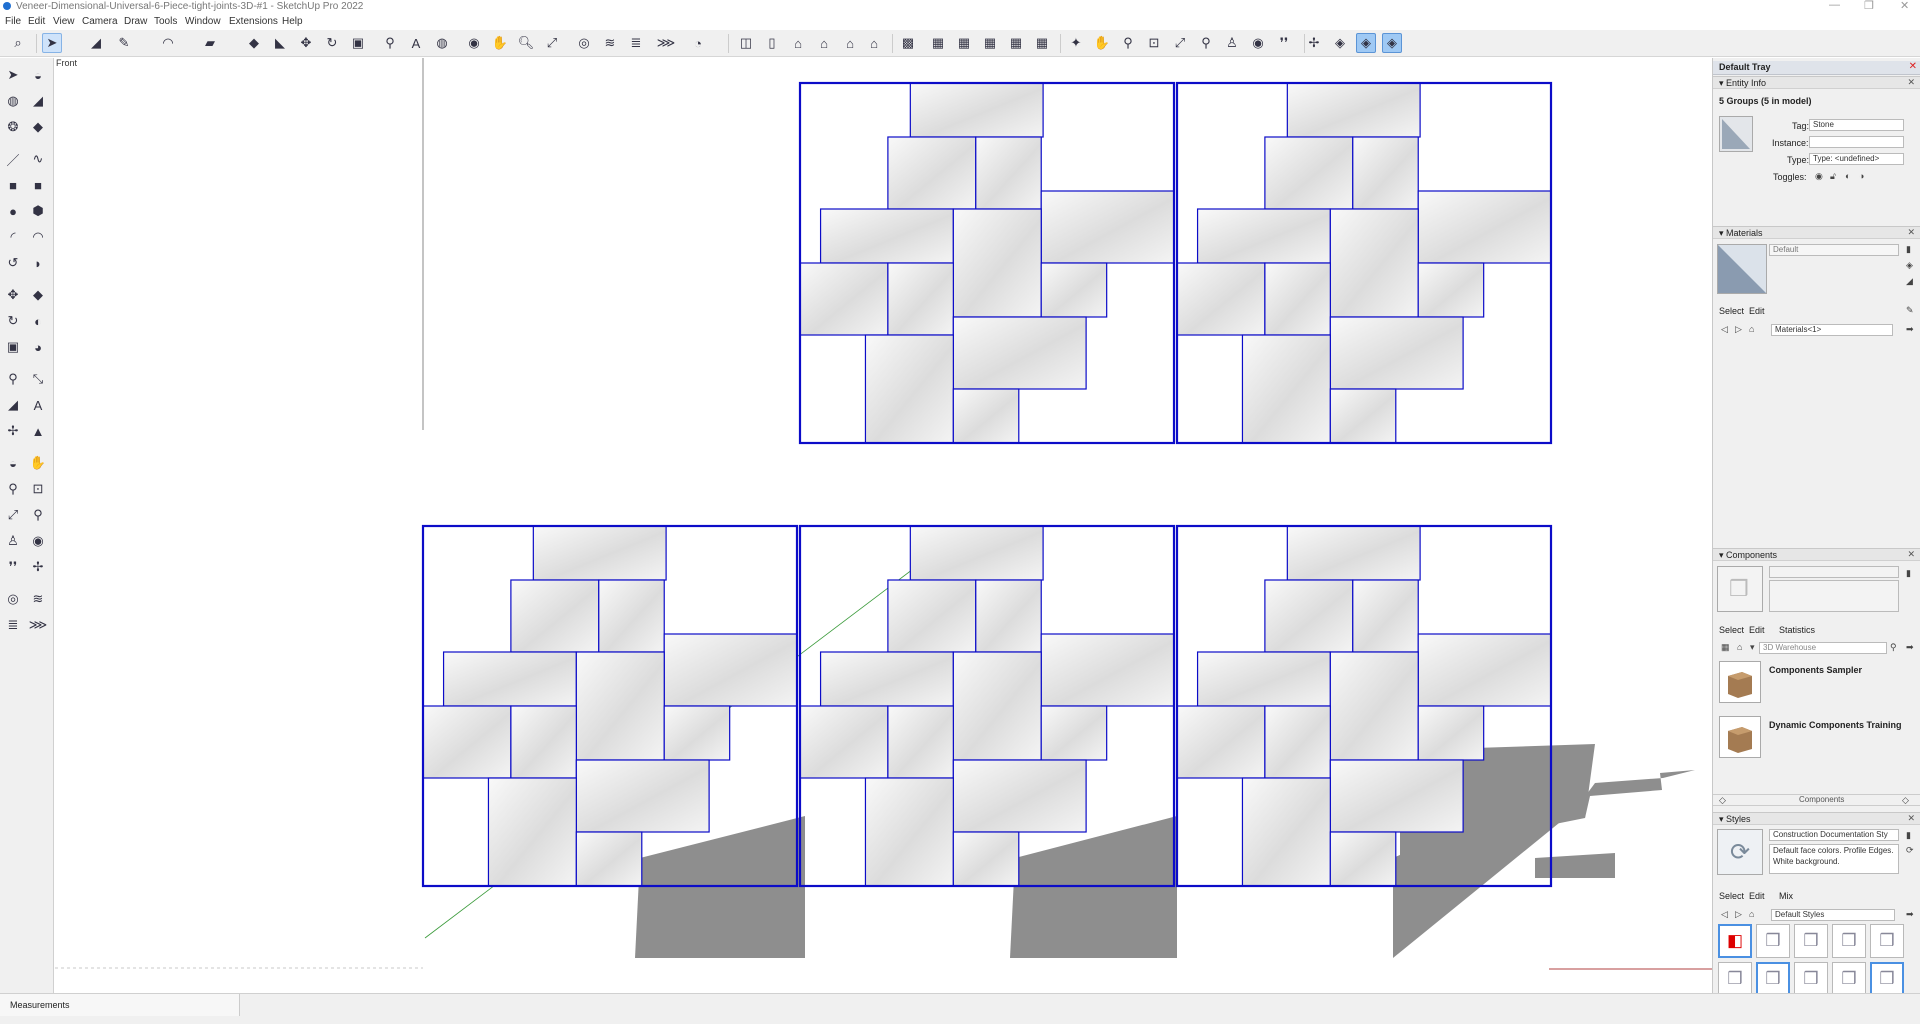 The width and height of the screenshot is (1920, 1024). Describe the element at coordinates (1042, 43) in the screenshot. I see `monochrome-icon: ▦` at that location.